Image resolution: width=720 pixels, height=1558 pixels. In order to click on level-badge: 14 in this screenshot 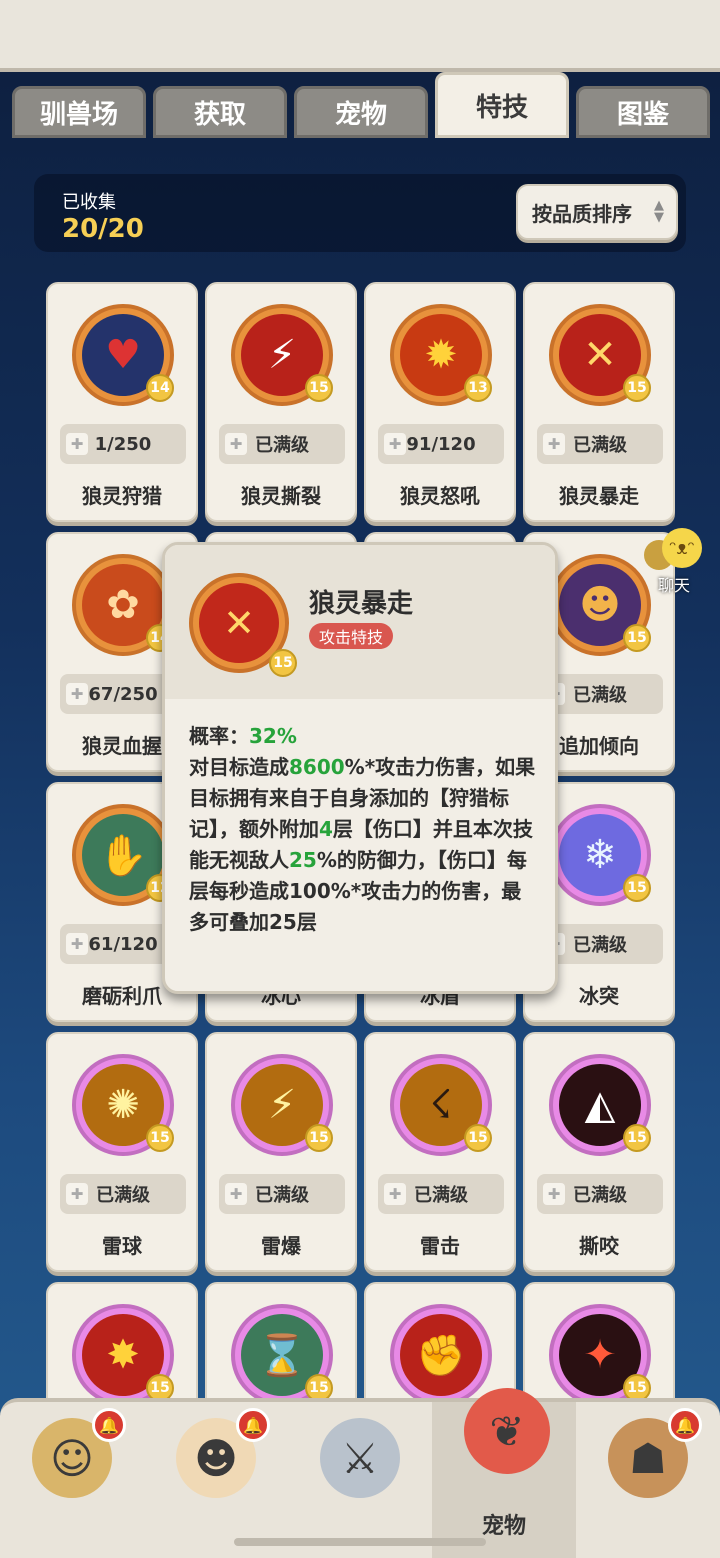, I will do `click(160, 388)`.